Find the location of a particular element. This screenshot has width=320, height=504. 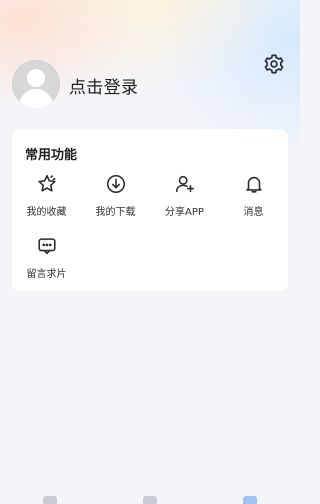

settings-button is located at coordinates (274, 64).